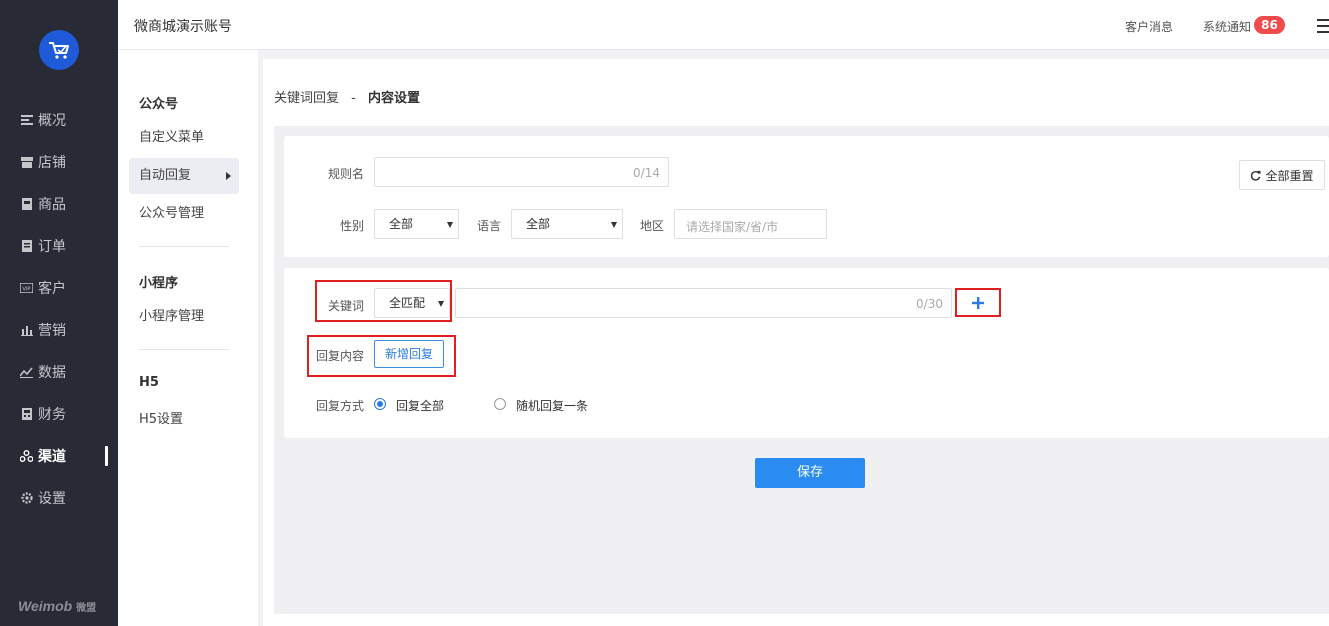 The image size is (1329, 626). I want to click on nav-label: 数据, so click(52, 373).